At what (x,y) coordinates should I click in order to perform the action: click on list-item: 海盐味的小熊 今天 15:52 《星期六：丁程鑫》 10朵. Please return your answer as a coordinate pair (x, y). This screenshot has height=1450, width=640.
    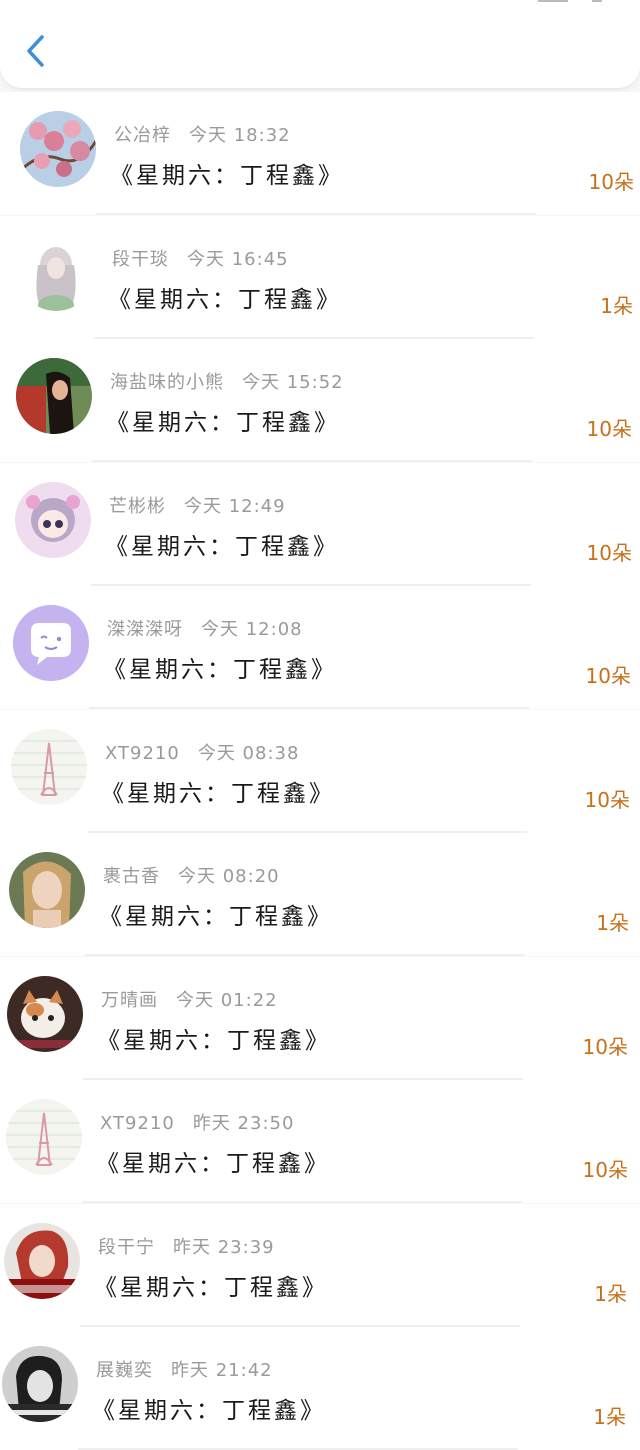
    Looking at the image, I should click on (320, 400).